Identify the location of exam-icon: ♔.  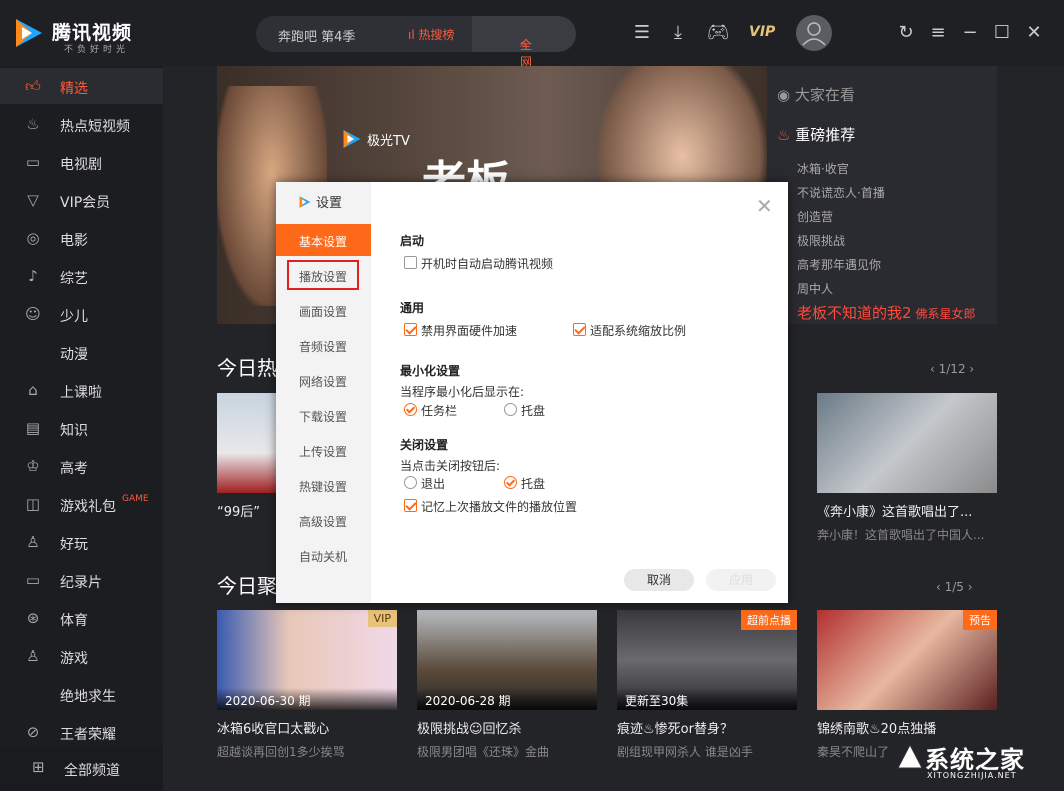
(33, 466).